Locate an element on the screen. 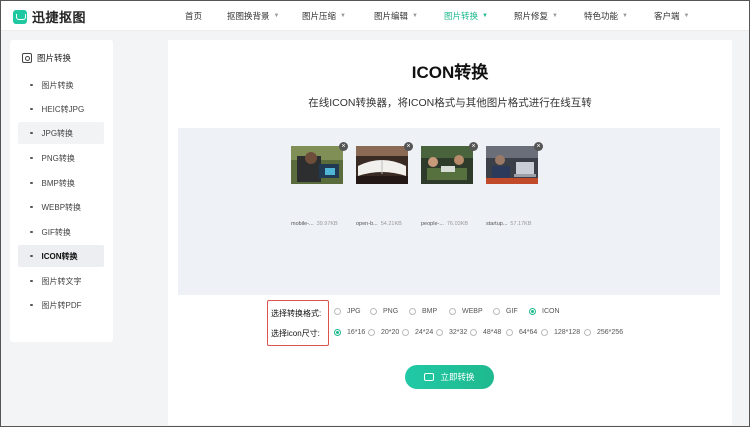 The width and height of the screenshot is (750, 427). format-label: 选择转换格式: is located at coordinates (296, 313).